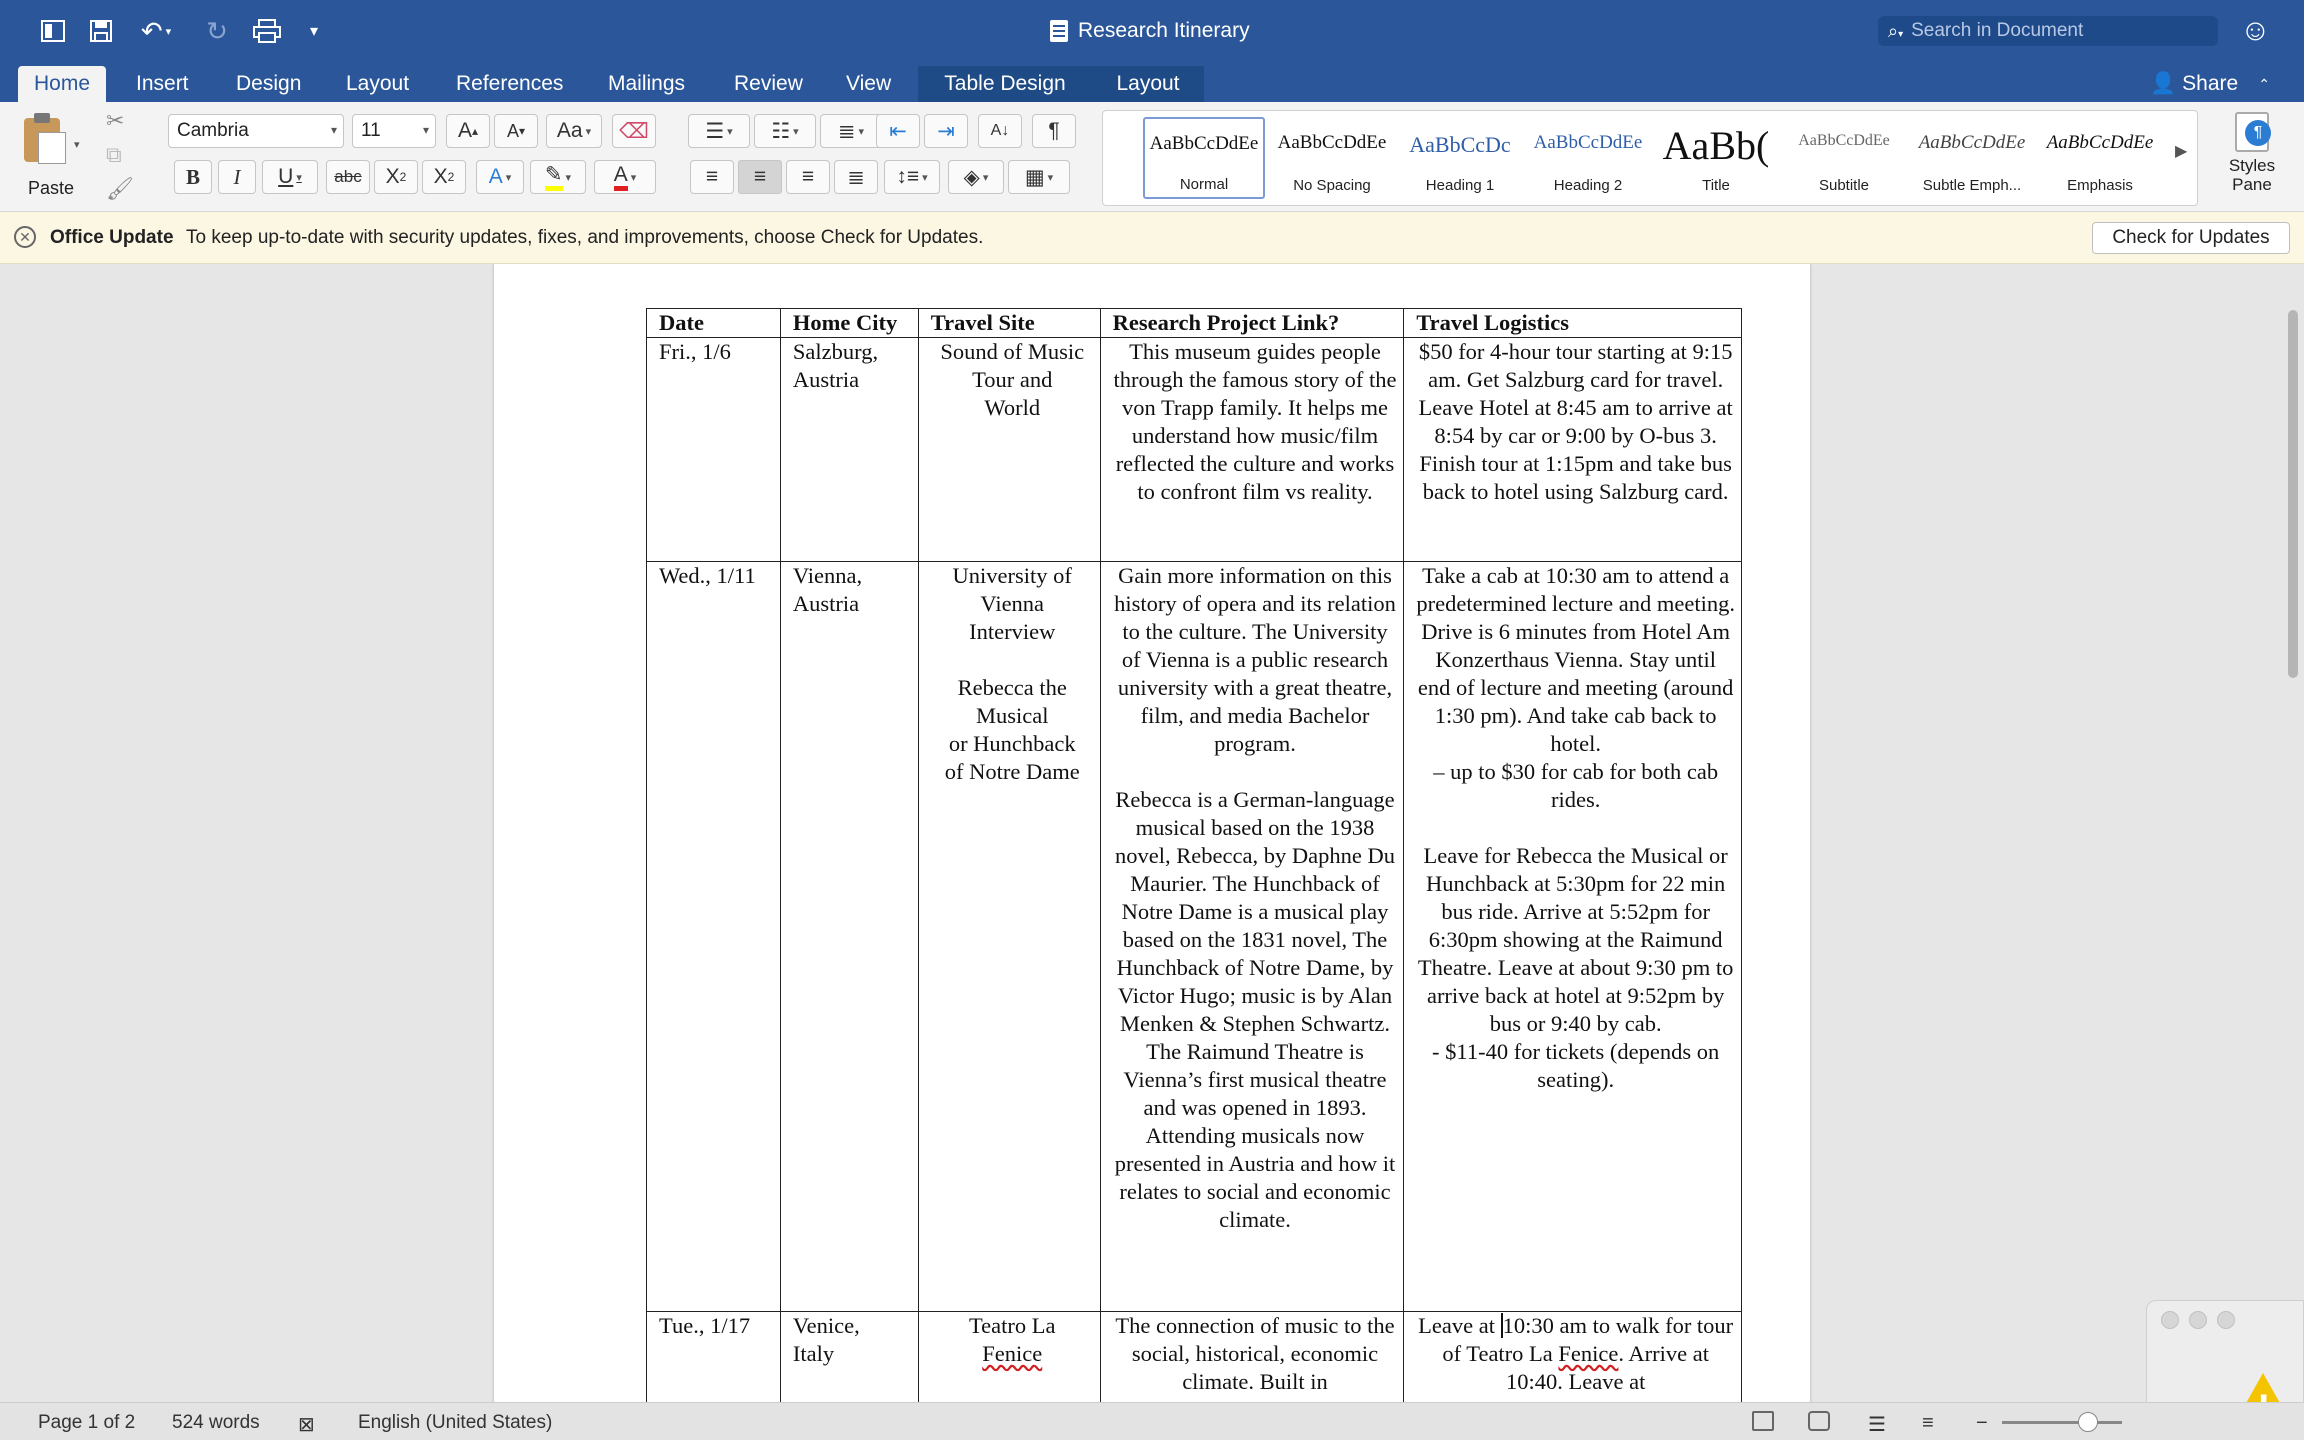 The height and width of the screenshot is (1440, 2304). What do you see at coordinates (156, 31) in the screenshot?
I see `undo-icon: ↶ ▾` at bounding box center [156, 31].